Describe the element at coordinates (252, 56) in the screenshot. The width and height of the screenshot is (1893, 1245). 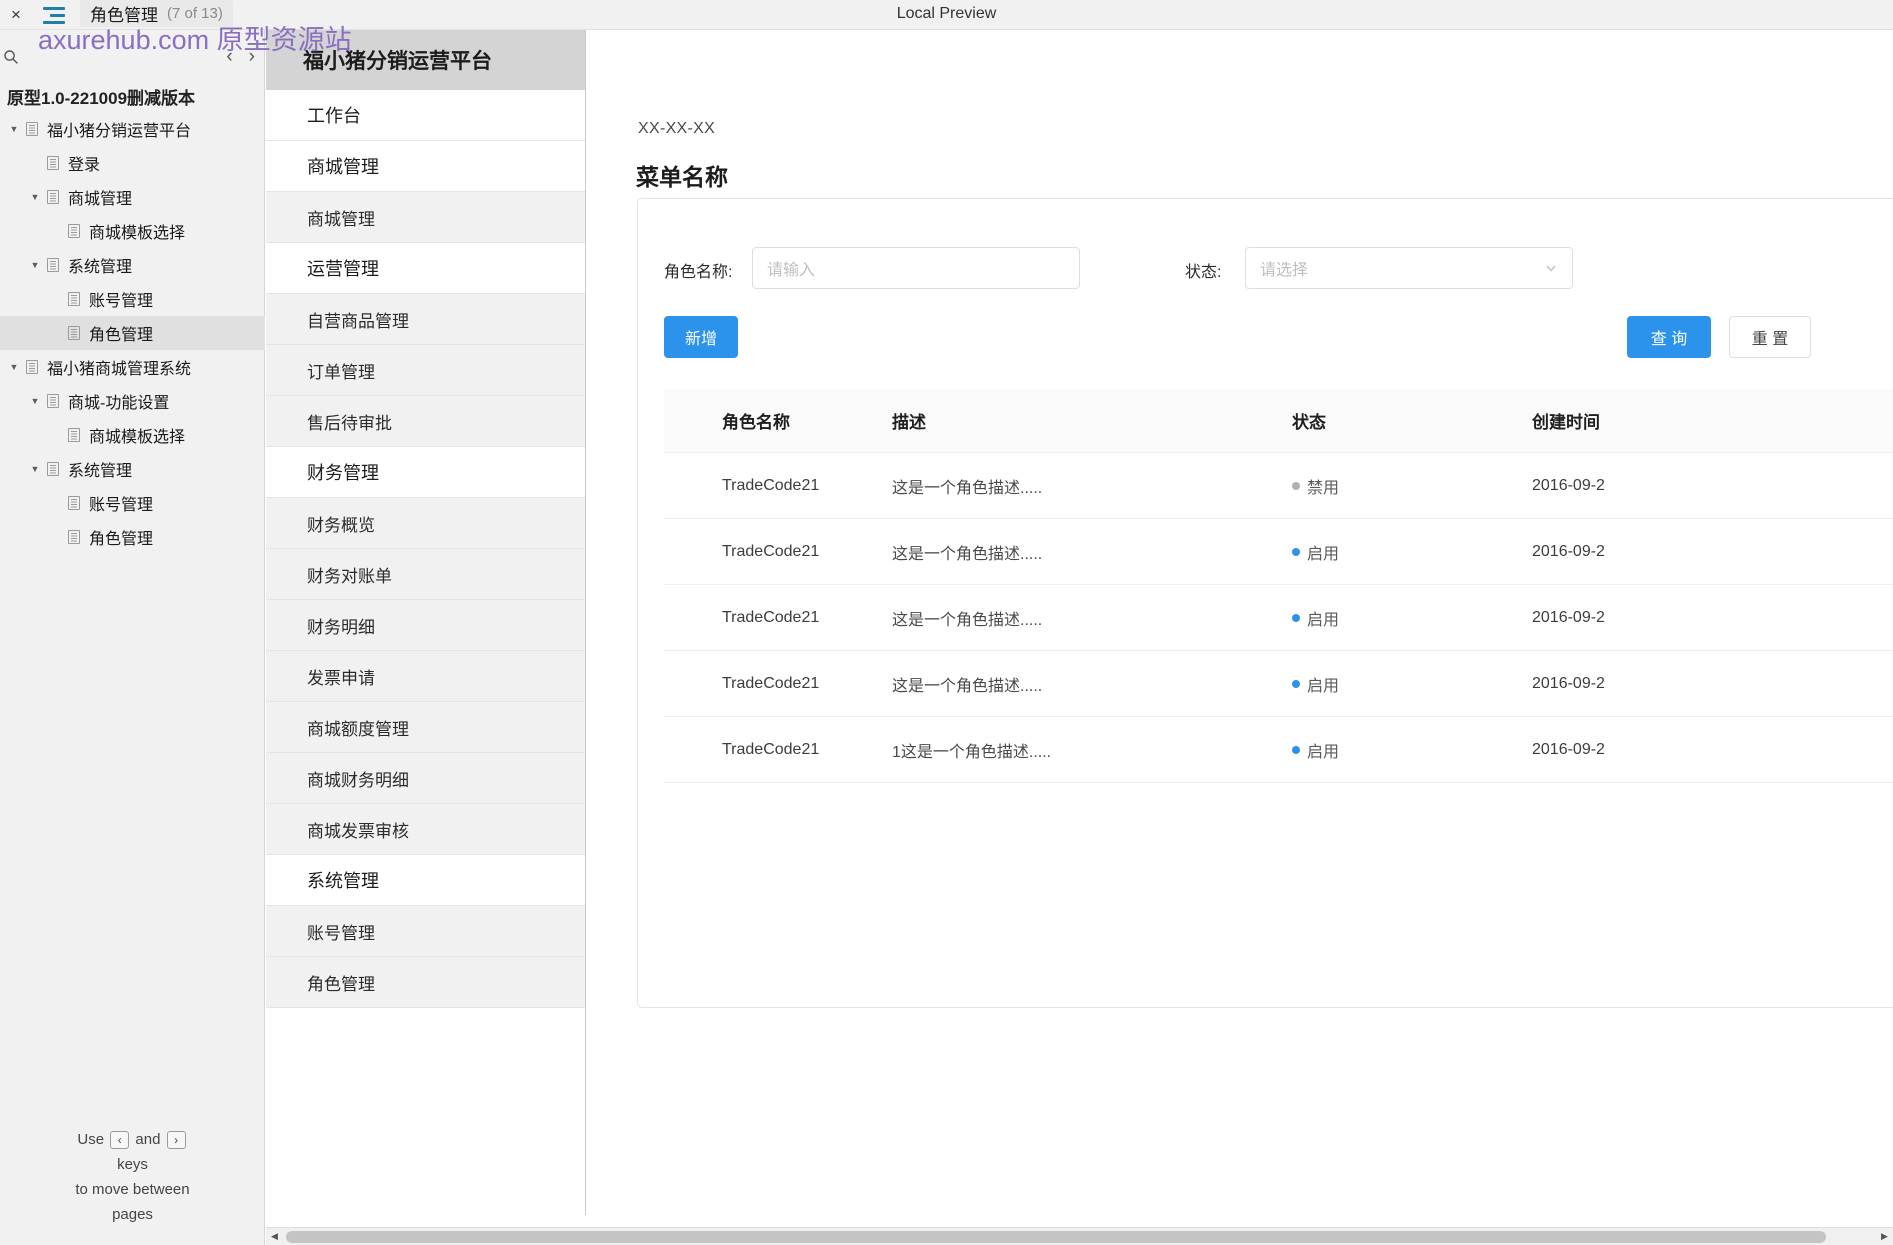
I see `next-page-icon: ›` at that location.